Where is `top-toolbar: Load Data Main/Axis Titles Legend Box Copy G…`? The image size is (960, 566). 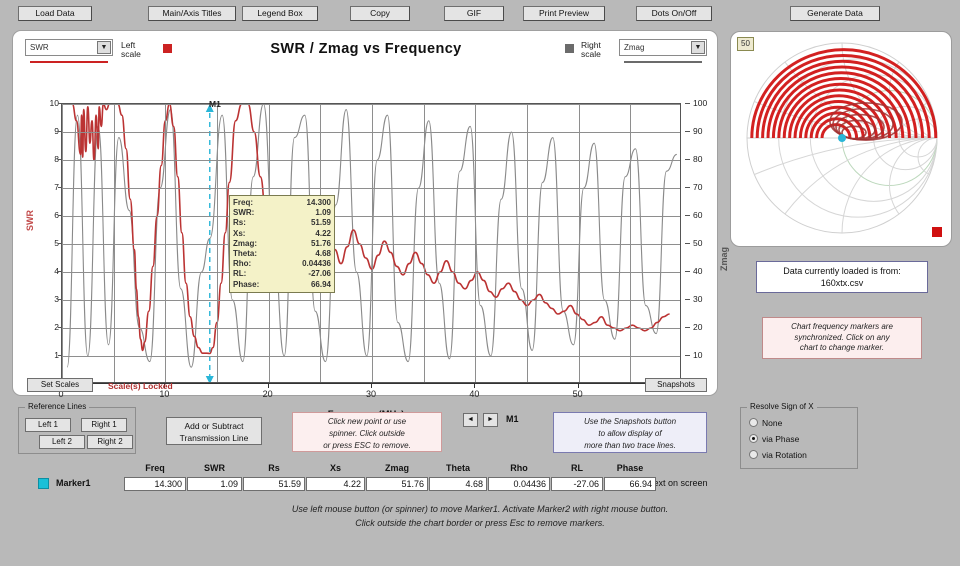
top-toolbar: Load Data Main/Axis Titles Legend Box Copy G… is located at coordinates (480, 13).